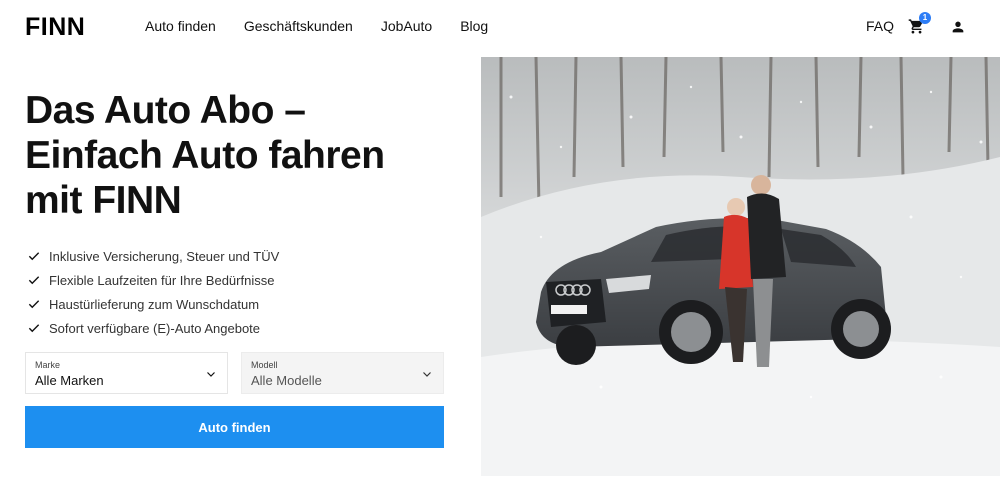 The image size is (1000, 487). I want to click on feature-item: Sofort verfügbare (E)-Auto Angebote, so click(153, 328).